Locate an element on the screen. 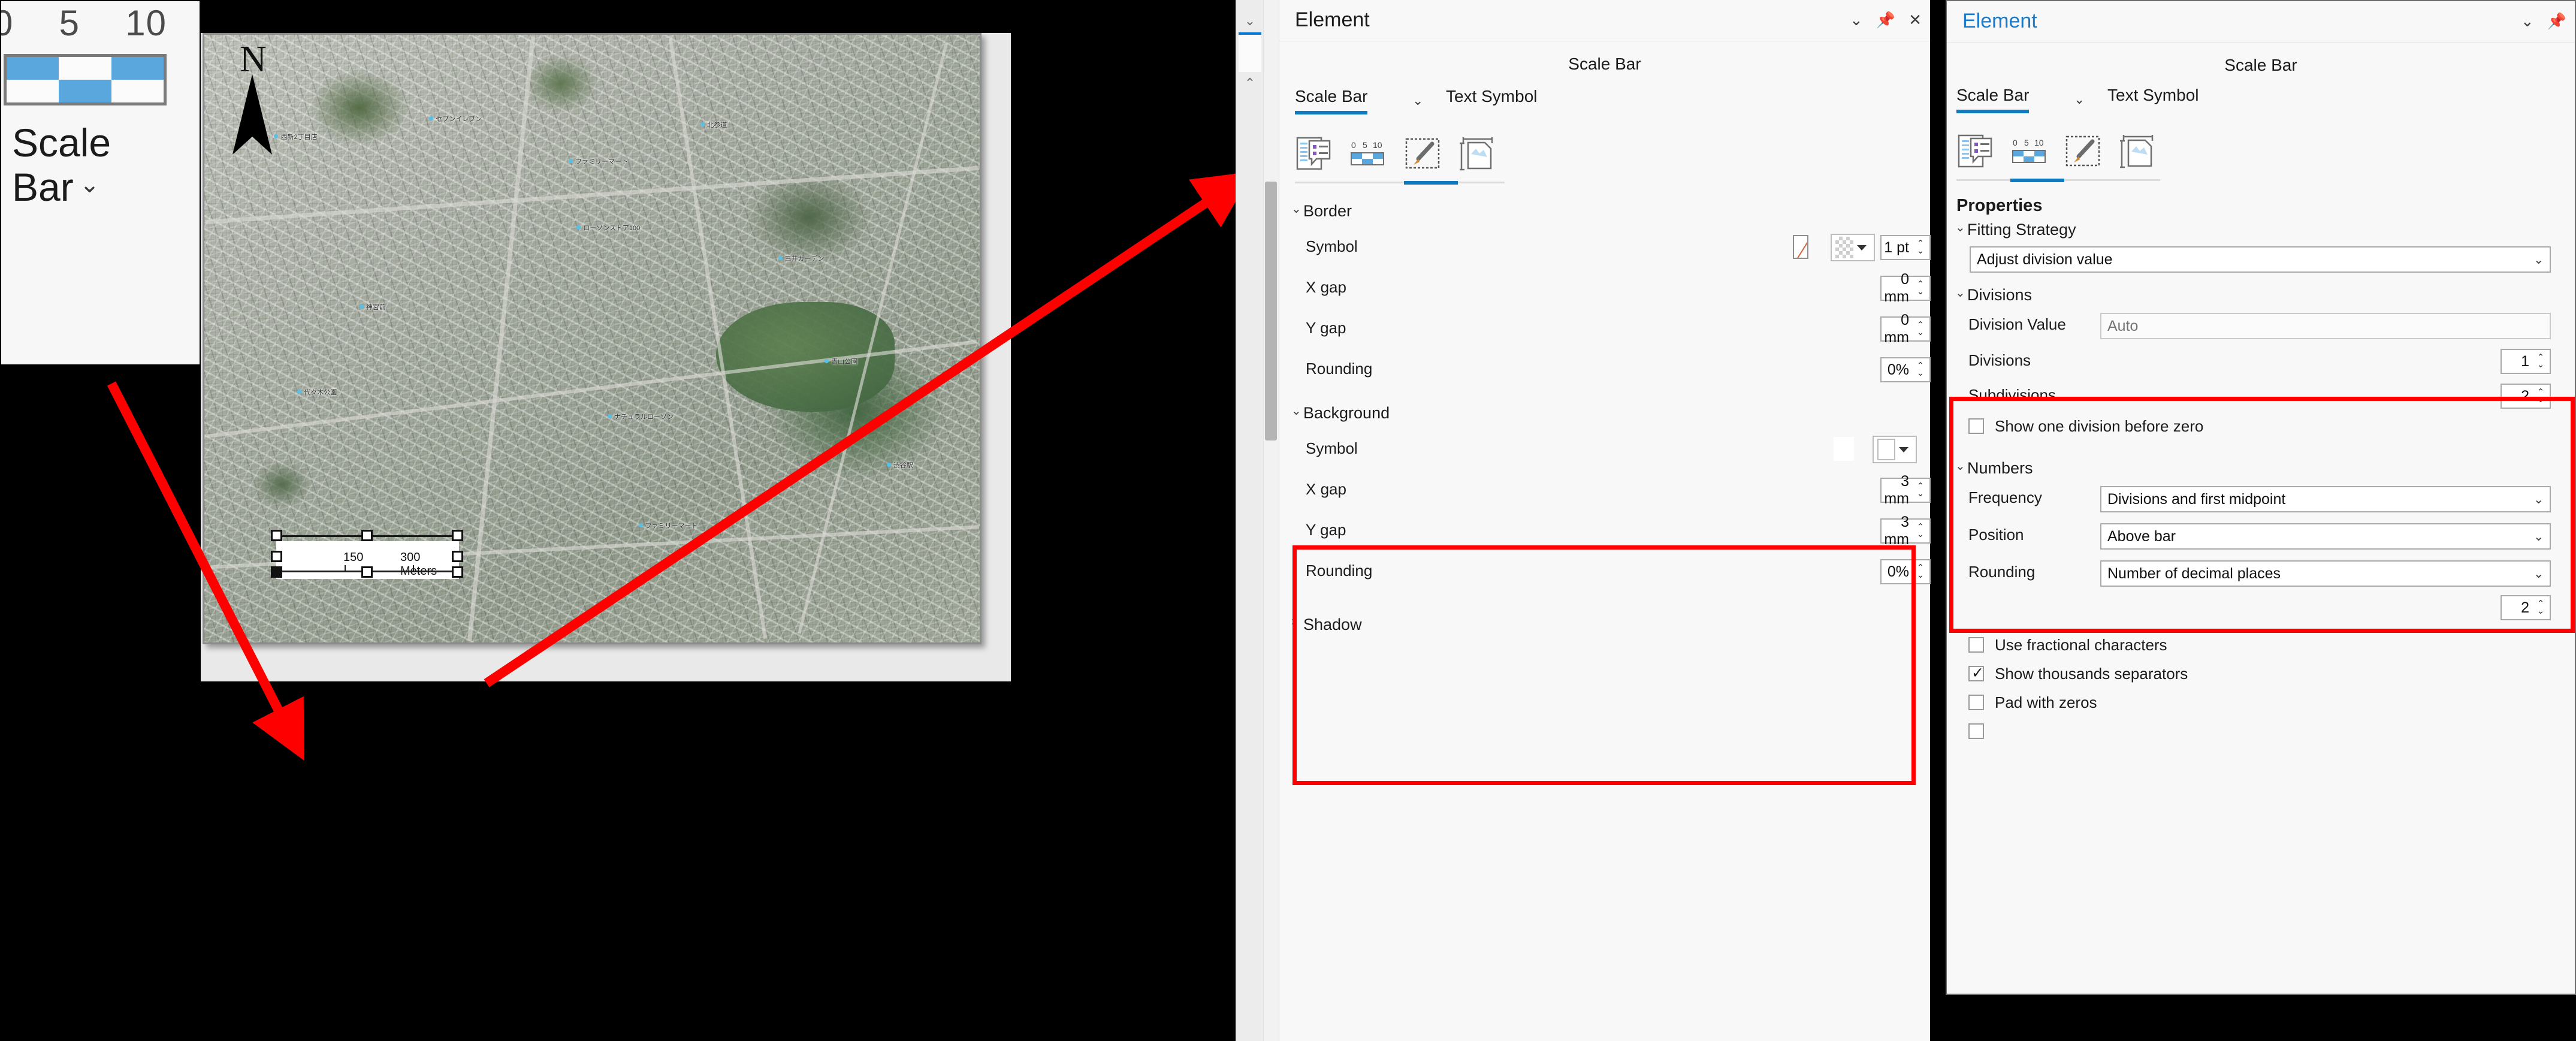 The image size is (2576, 1041). next-checkbox-row-clipped is located at coordinates (2261, 734).